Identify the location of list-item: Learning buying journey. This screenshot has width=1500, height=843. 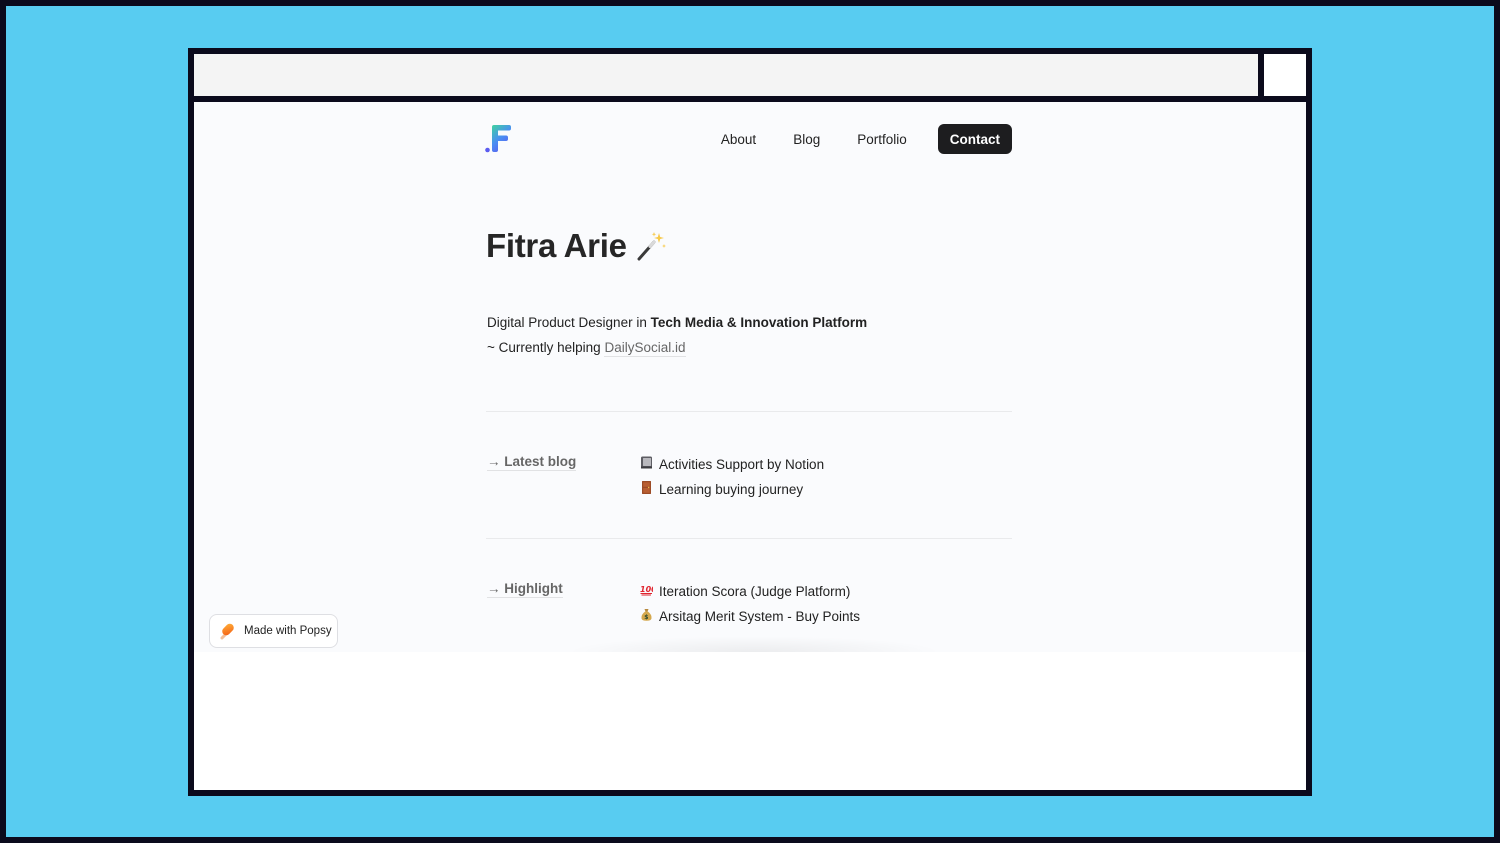
(732, 489).